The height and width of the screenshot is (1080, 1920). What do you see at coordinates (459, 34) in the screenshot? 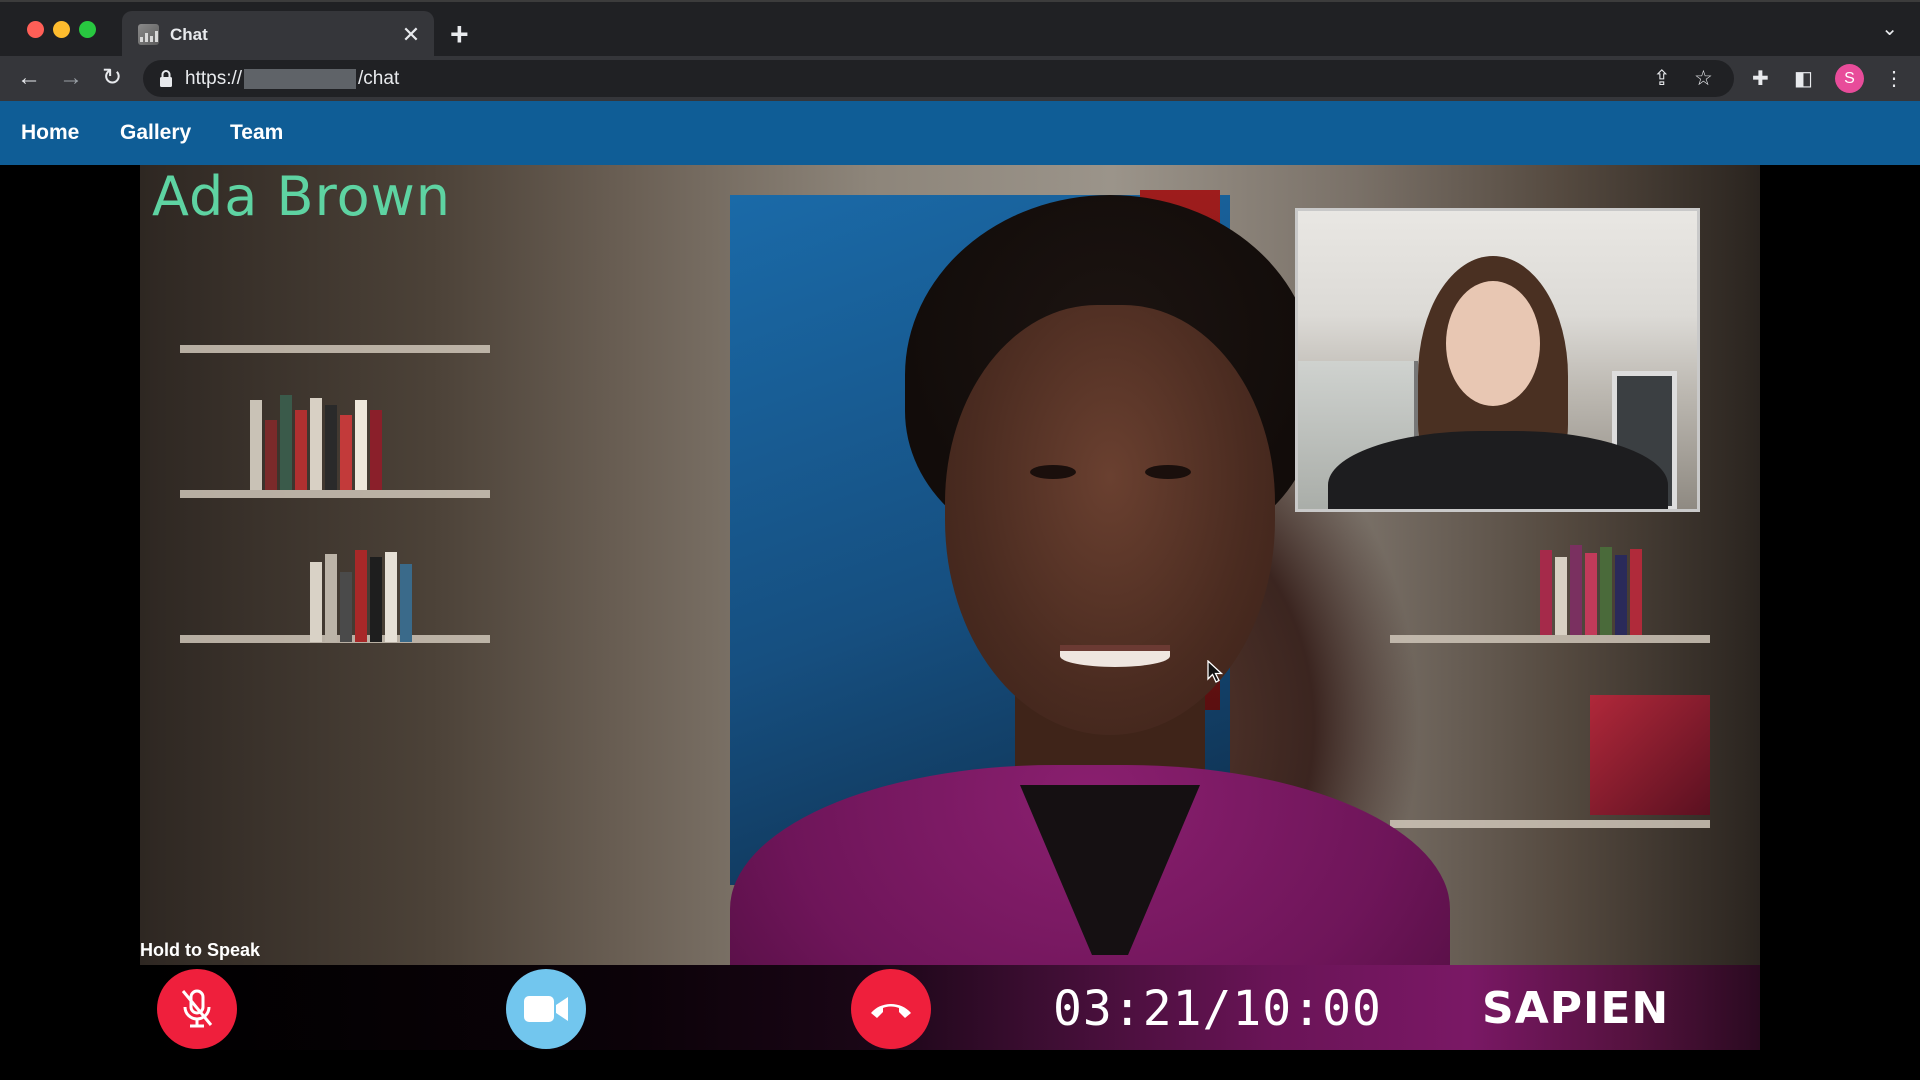
I see `new-tab-button: +` at bounding box center [459, 34].